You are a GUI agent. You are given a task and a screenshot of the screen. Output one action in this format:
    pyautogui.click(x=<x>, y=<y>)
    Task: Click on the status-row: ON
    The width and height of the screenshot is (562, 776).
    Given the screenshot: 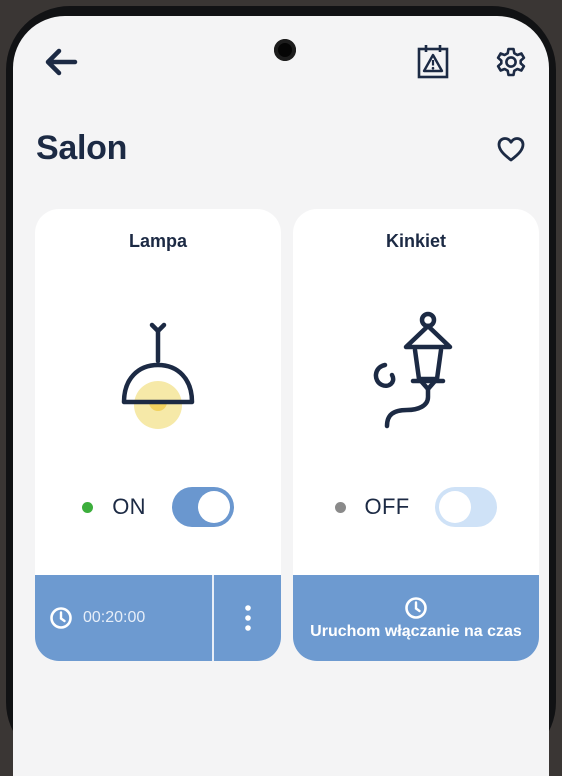 What is the action you would take?
    pyautogui.click(x=158, y=507)
    